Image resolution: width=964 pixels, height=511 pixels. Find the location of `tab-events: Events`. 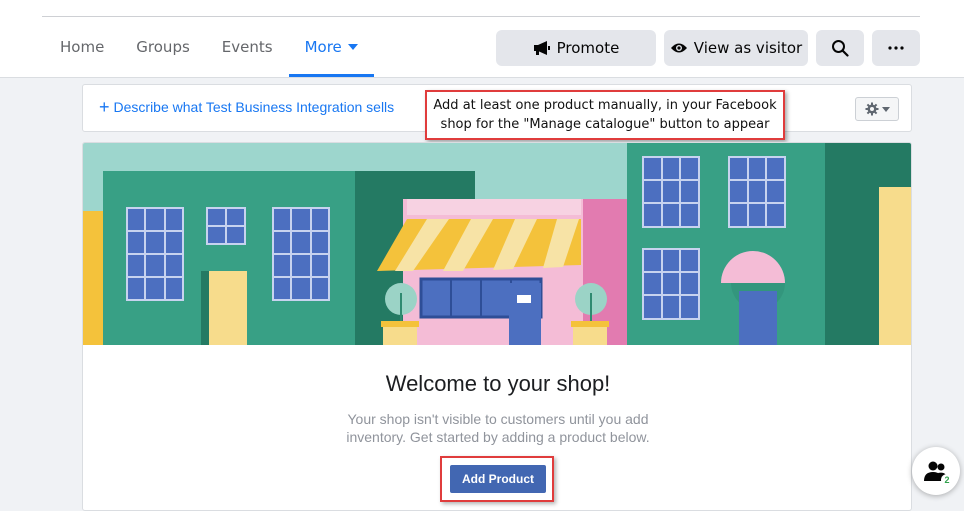

tab-events: Events is located at coordinates (247, 47).